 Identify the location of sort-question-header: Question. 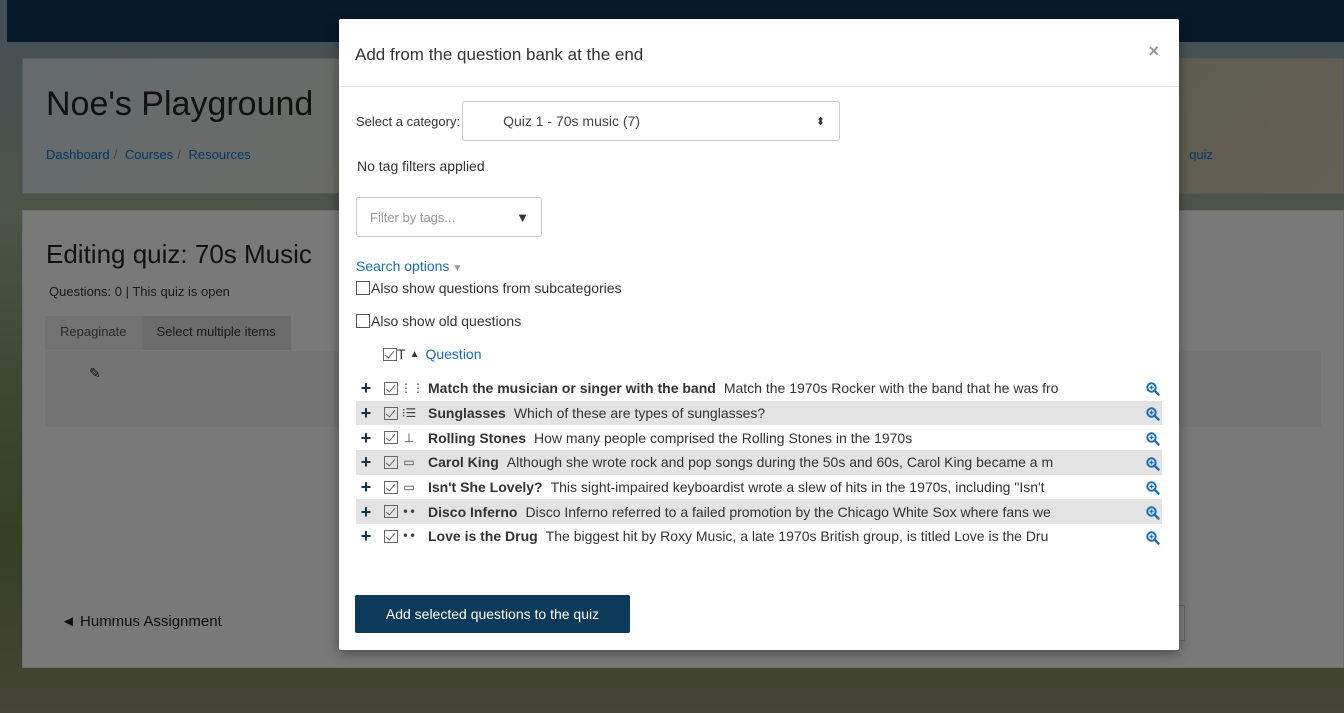
(453, 354).